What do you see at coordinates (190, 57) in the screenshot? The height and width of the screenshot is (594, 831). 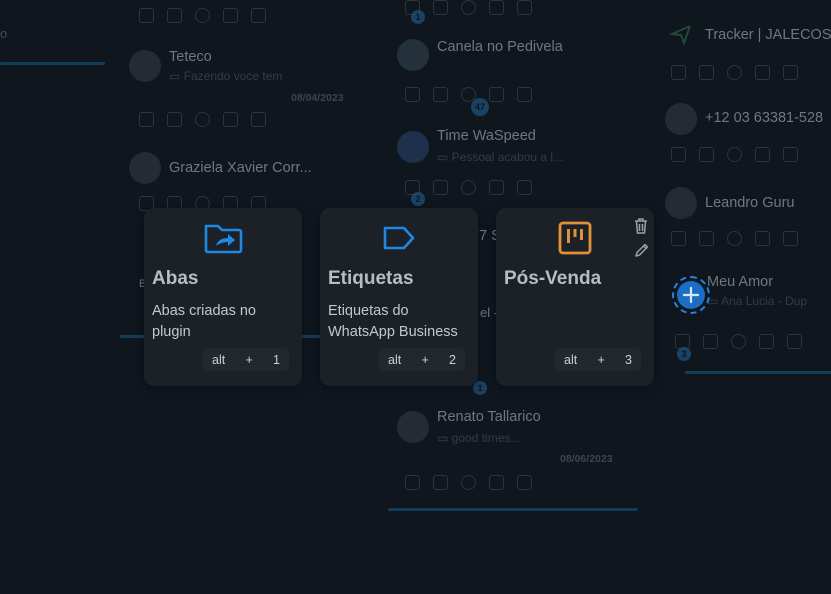 I see `contact-name: Teteco` at bounding box center [190, 57].